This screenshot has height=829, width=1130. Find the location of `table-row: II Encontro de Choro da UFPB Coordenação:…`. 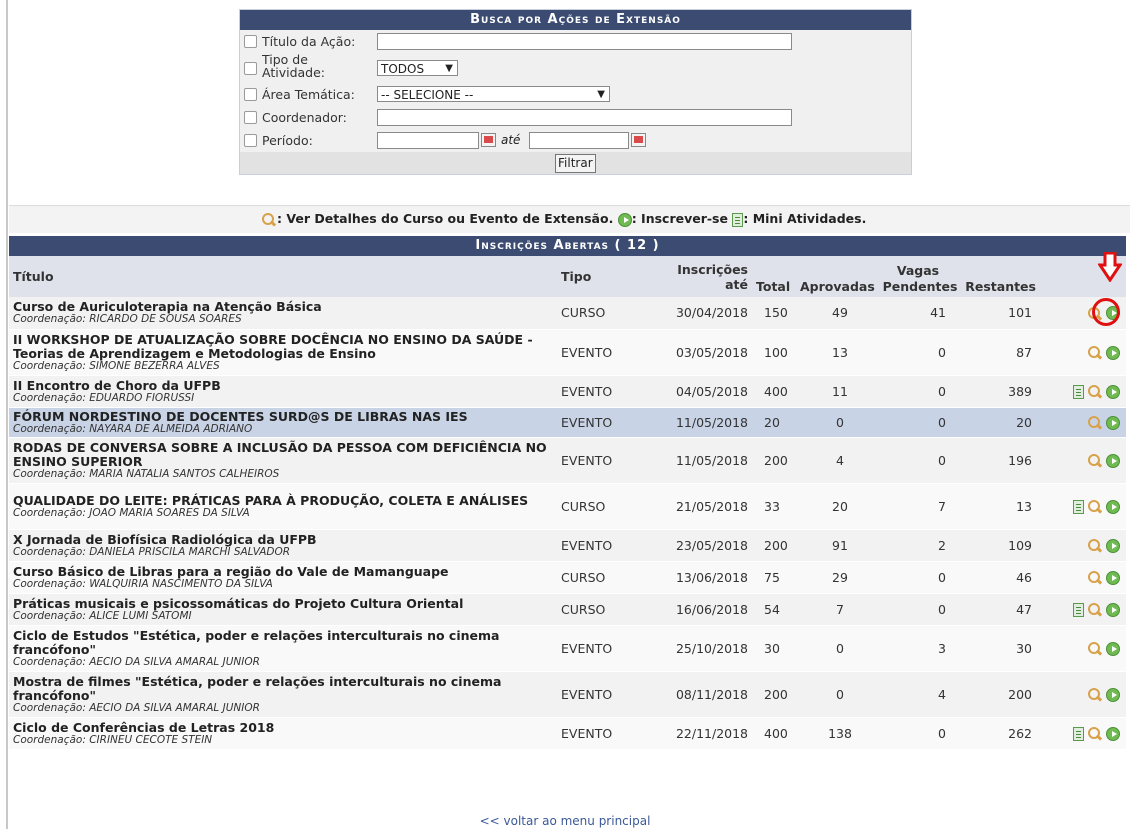

table-row: II Encontro de Choro da UFPB Coordenação:… is located at coordinates (567, 391).